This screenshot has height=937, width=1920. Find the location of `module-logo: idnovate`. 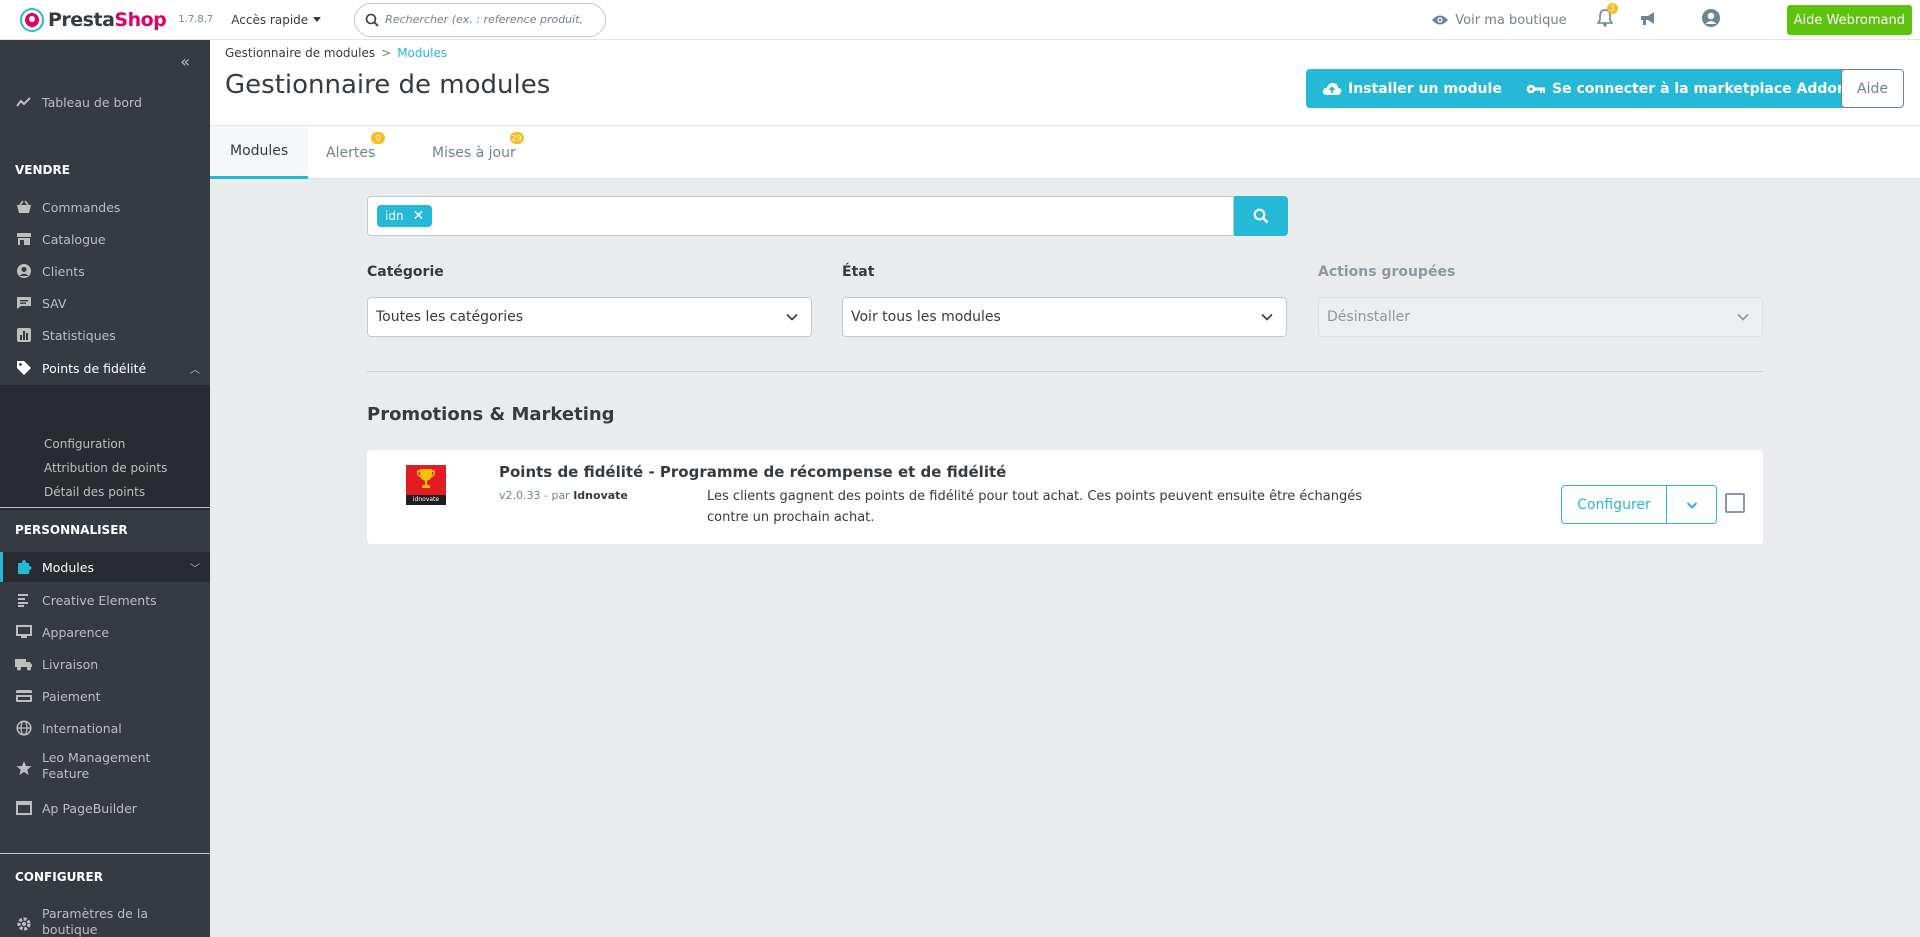

module-logo: idnovate is located at coordinates (426, 485).